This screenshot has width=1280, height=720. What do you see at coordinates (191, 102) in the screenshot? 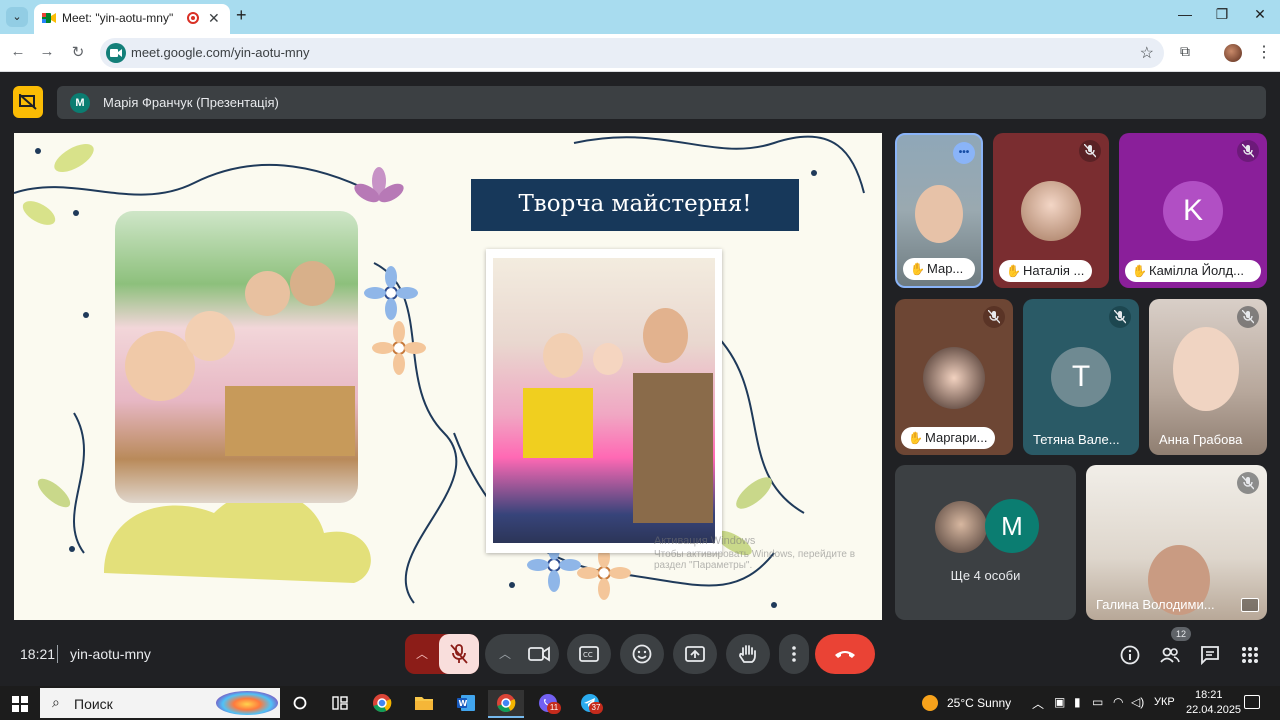
I see `presenter-name: Марія Франчук (Презентація)` at bounding box center [191, 102].